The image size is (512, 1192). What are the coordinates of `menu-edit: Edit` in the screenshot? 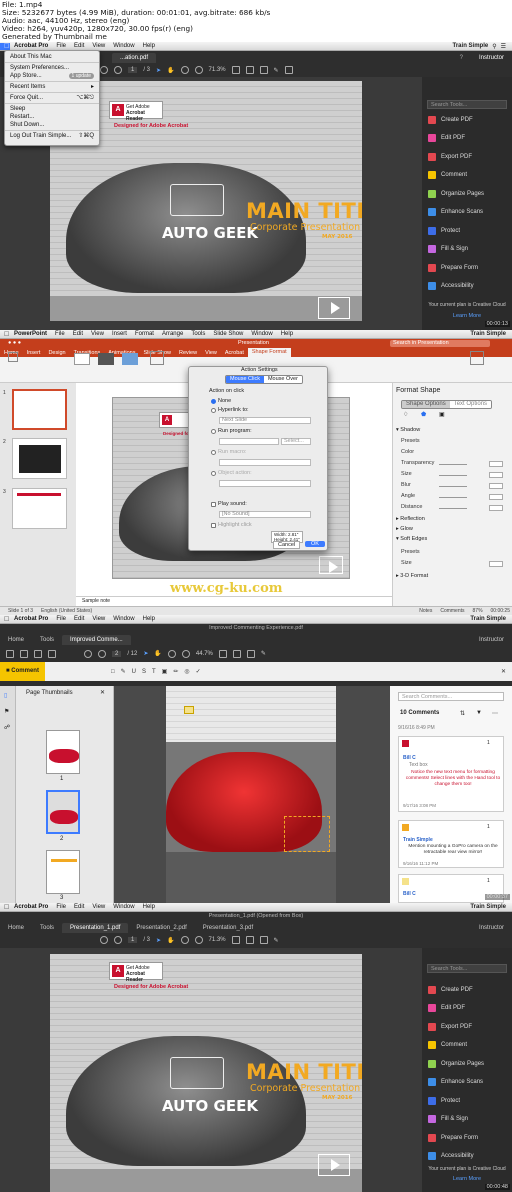 It's located at (79, 46).